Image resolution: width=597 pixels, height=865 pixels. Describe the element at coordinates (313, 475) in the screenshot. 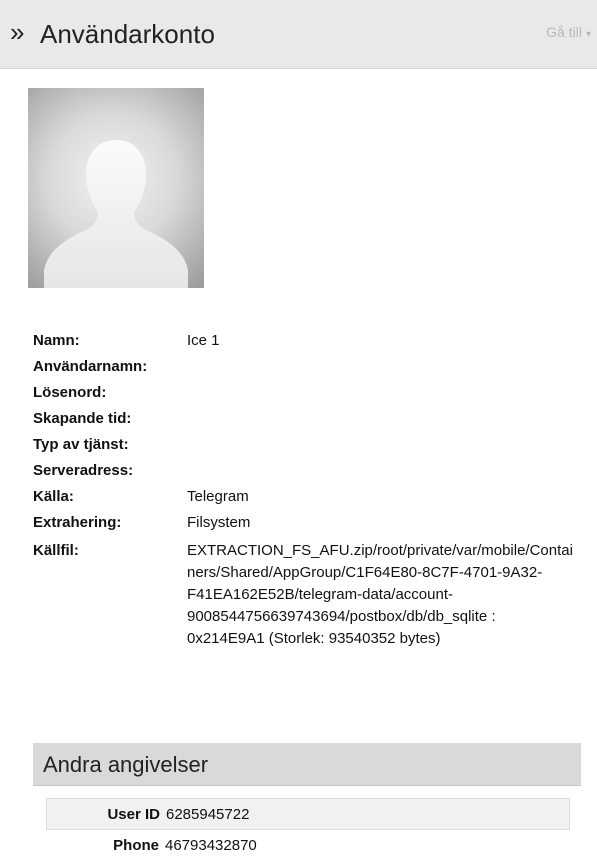

I see `detail-row-server-address: Serveradress:` at that location.